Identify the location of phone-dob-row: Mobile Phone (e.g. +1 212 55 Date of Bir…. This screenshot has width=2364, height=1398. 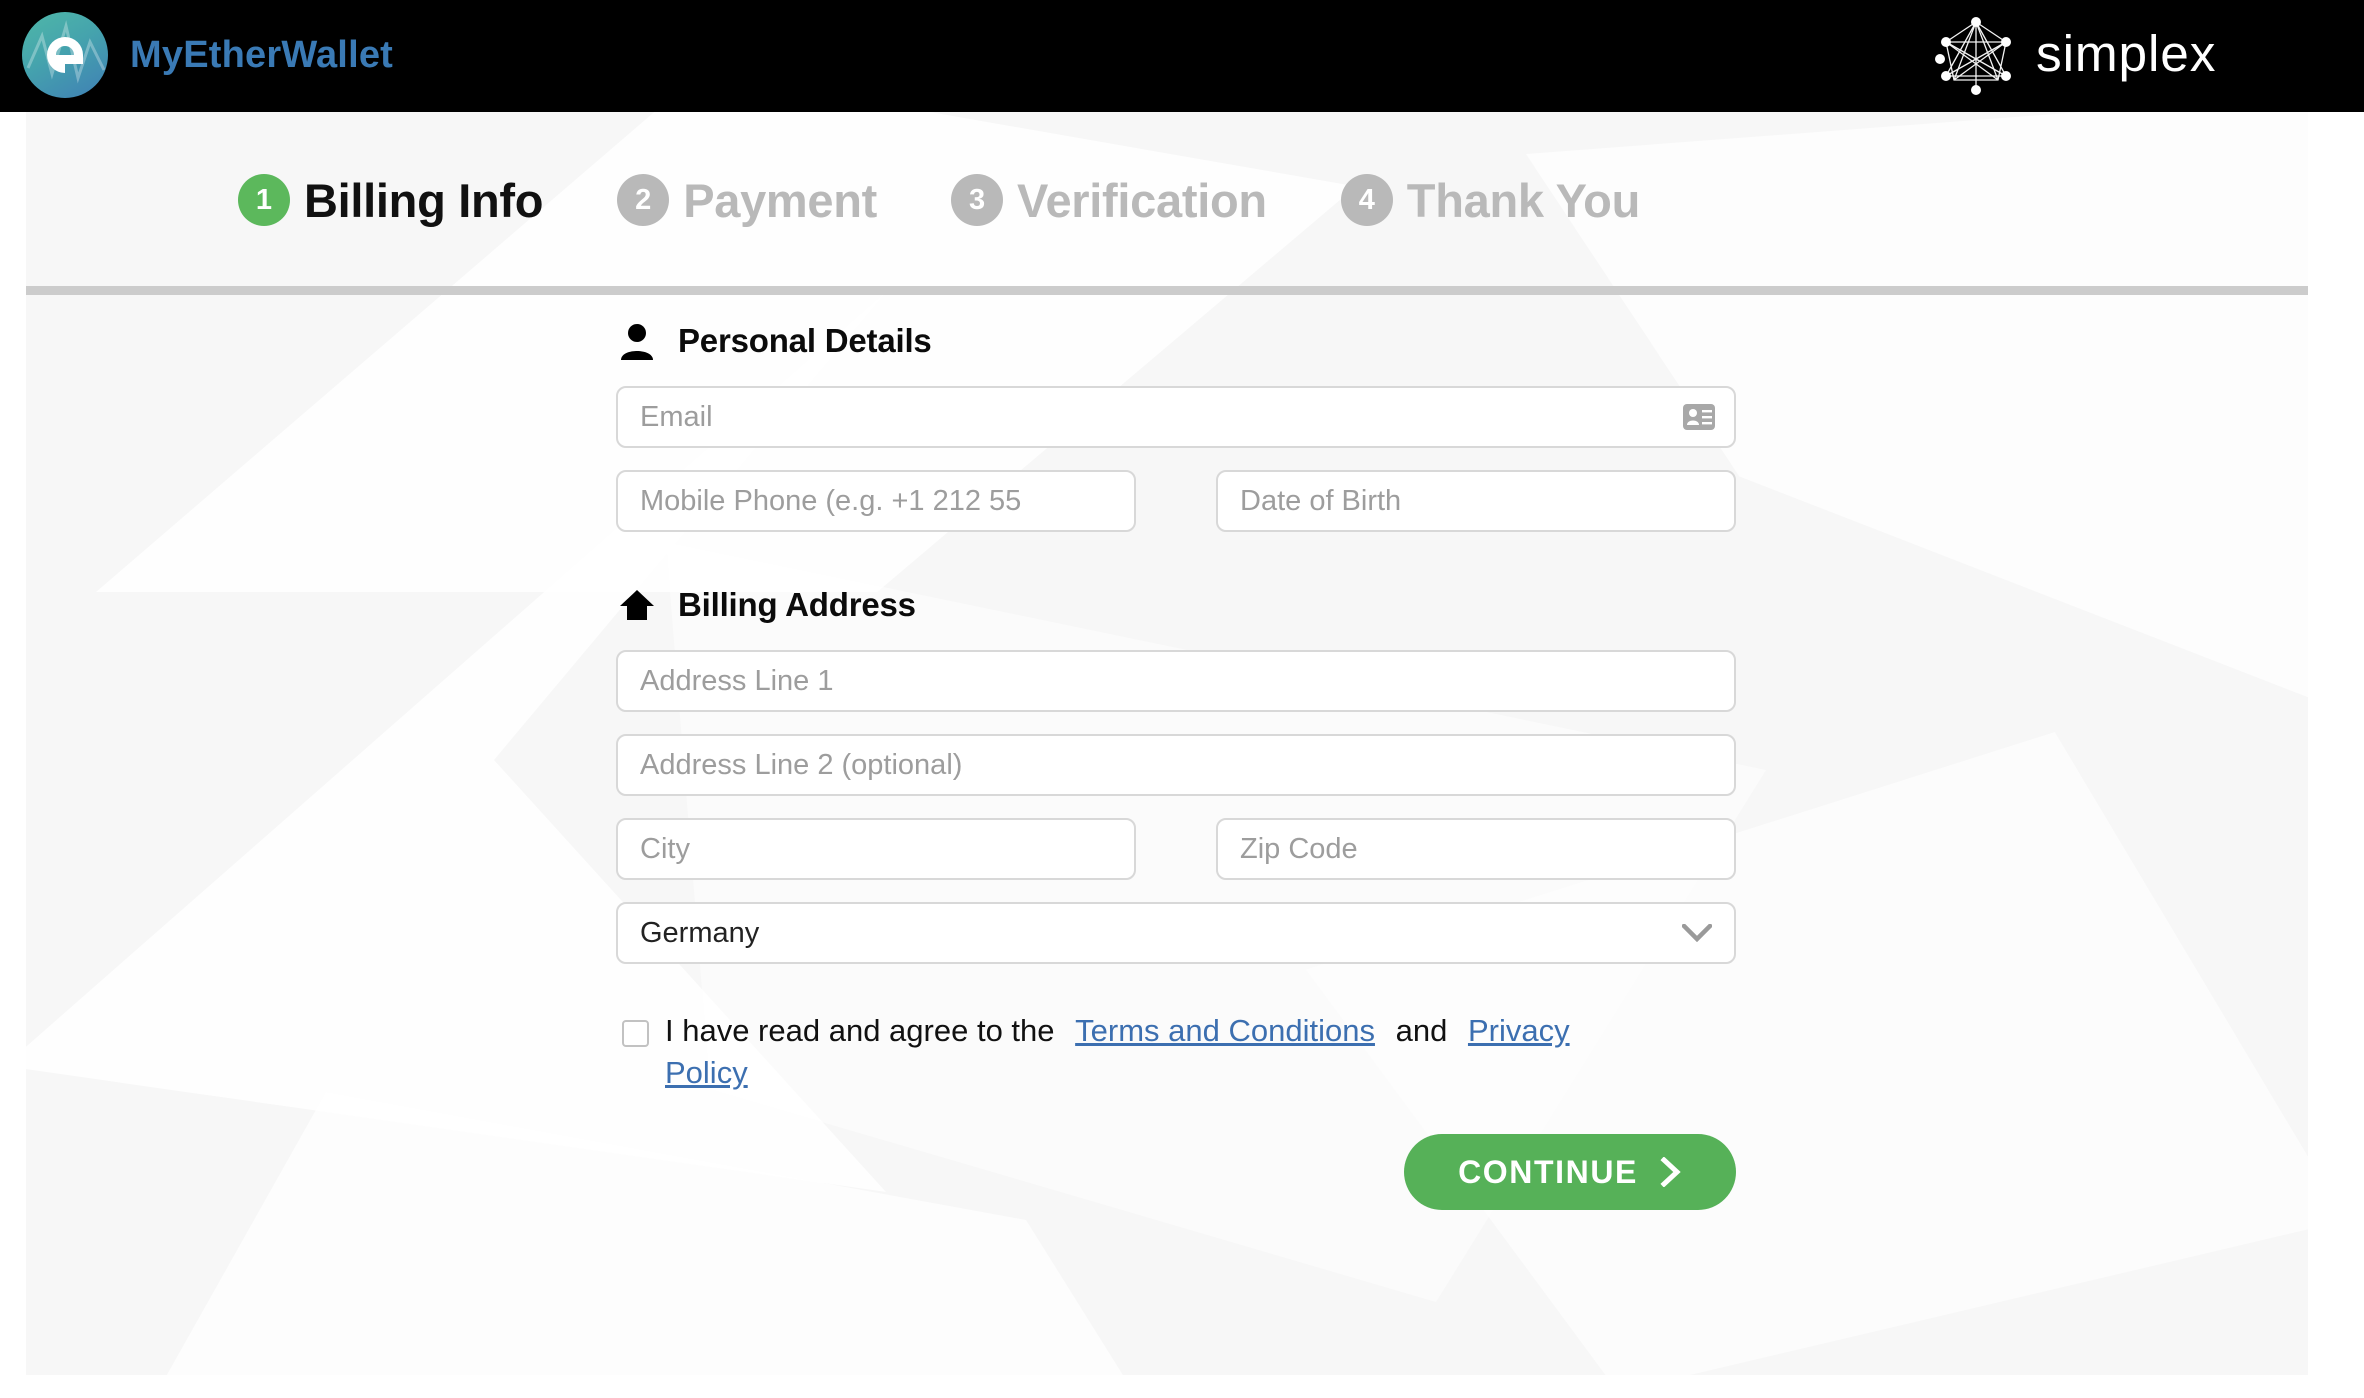
(1176, 501).